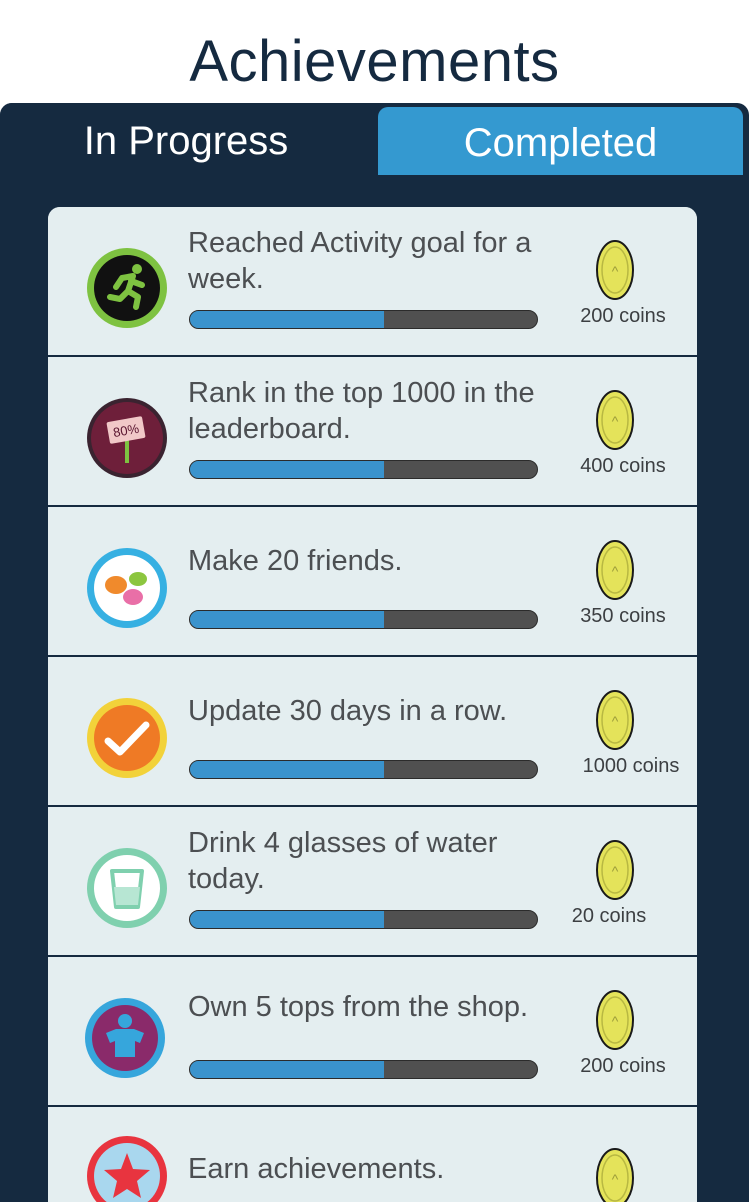  I want to click on reward-label: 350 coins, so click(623, 616).